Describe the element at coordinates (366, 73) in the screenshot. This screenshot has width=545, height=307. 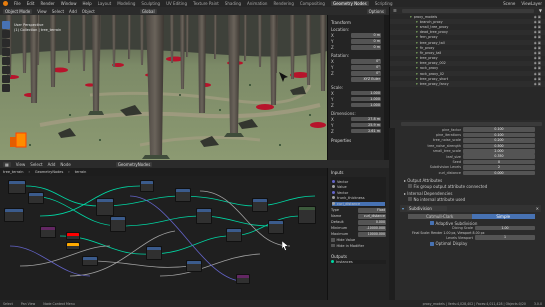
I see `rotation-z-field: 0°` at that location.